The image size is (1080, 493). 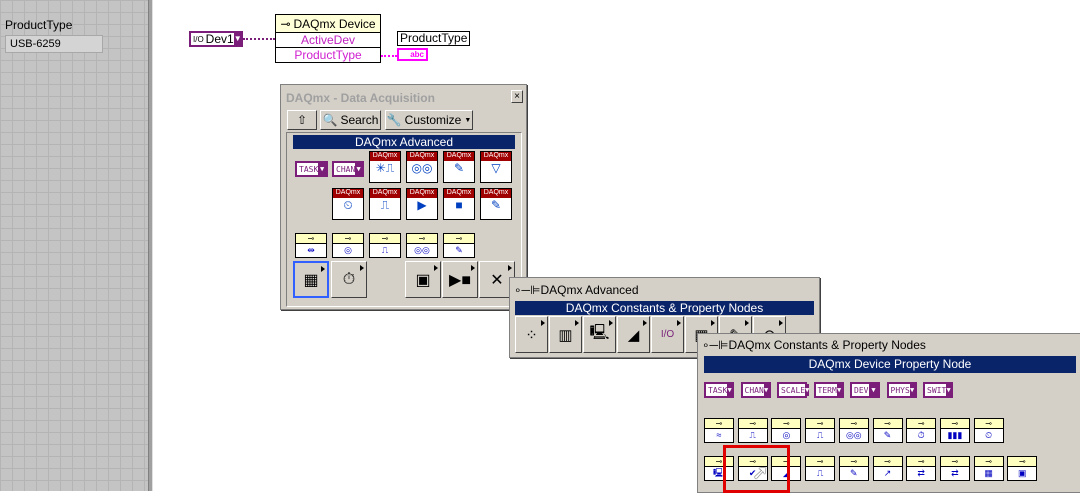 What do you see at coordinates (150, 245) in the screenshot?
I see `split-bar` at bounding box center [150, 245].